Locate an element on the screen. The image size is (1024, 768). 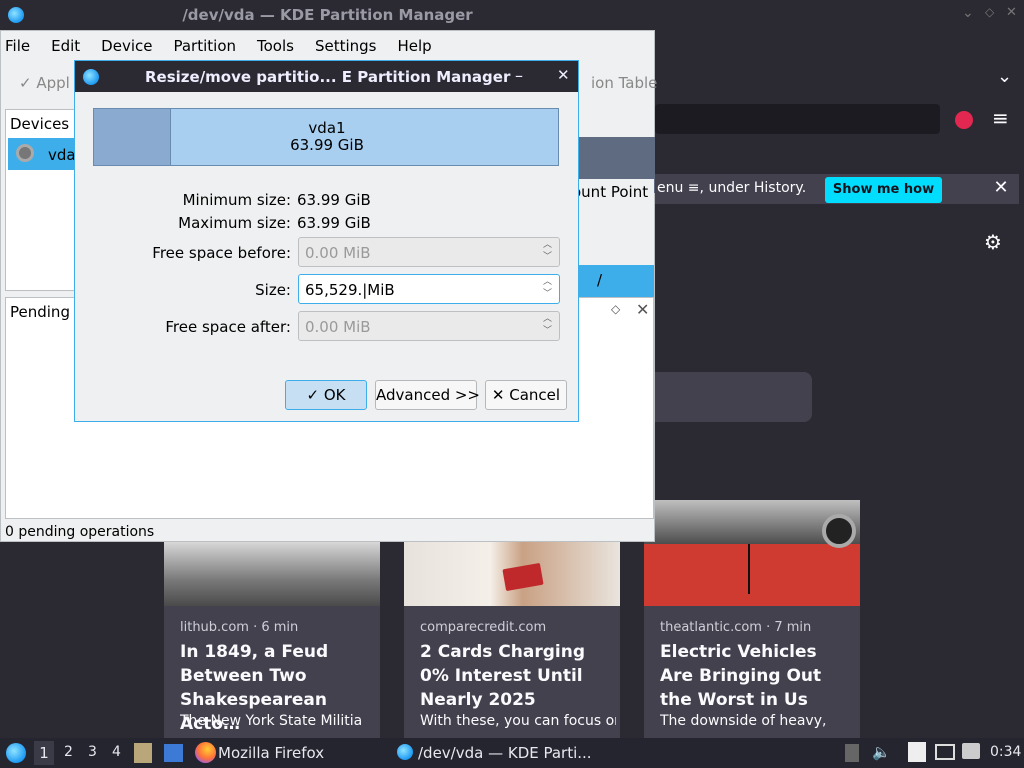
device-label: vda is located at coordinates (62, 155).